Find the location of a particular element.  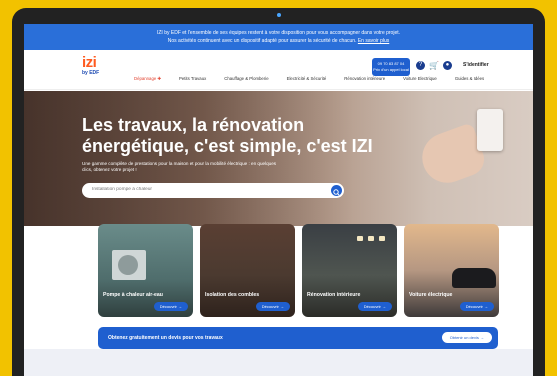

phone-note: Prix d'un appel local is located at coordinates (391, 69).